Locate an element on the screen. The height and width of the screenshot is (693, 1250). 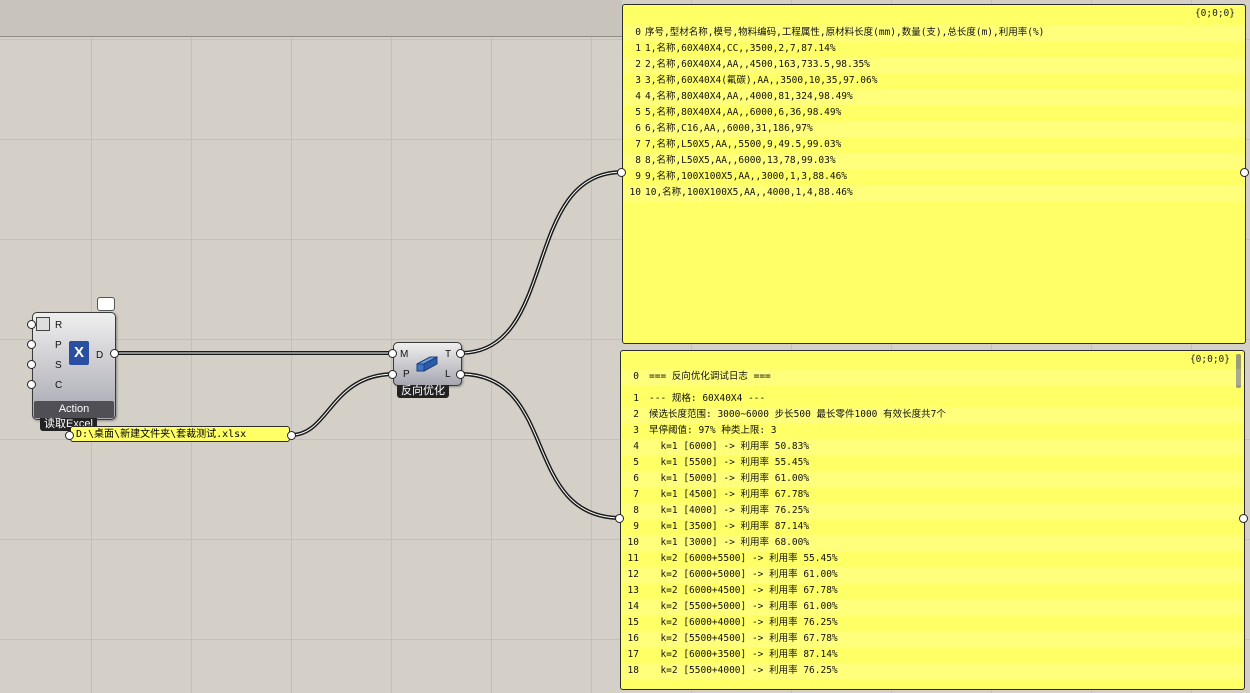
row-text: 2,名称,60X40X4,AA,,4500,163,733.5,98.35% is located at coordinates (757, 64).